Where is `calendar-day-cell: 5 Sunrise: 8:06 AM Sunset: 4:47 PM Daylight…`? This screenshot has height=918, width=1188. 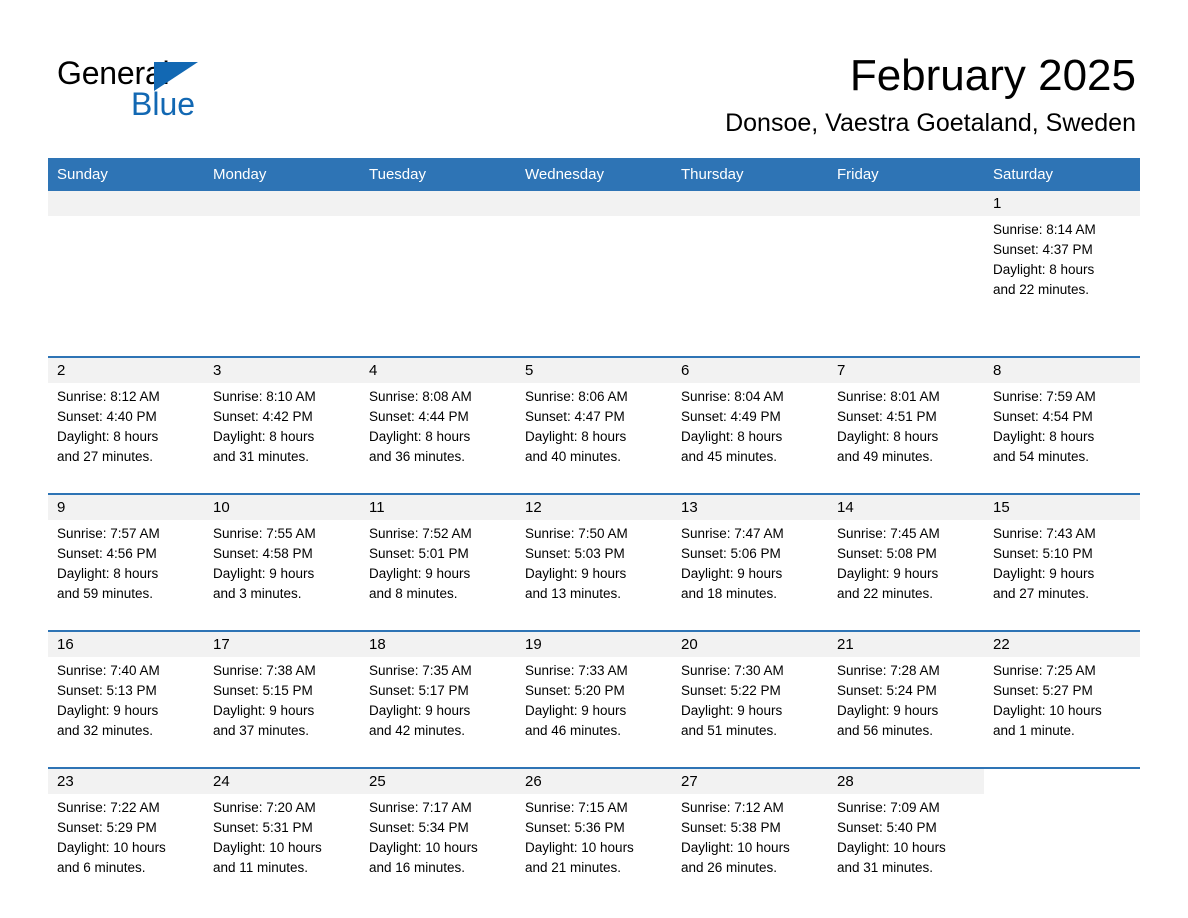
calendar-day-cell: 5 Sunrise: 8:06 AM Sunset: 4:47 PM Daylight… is located at coordinates (594, 425).